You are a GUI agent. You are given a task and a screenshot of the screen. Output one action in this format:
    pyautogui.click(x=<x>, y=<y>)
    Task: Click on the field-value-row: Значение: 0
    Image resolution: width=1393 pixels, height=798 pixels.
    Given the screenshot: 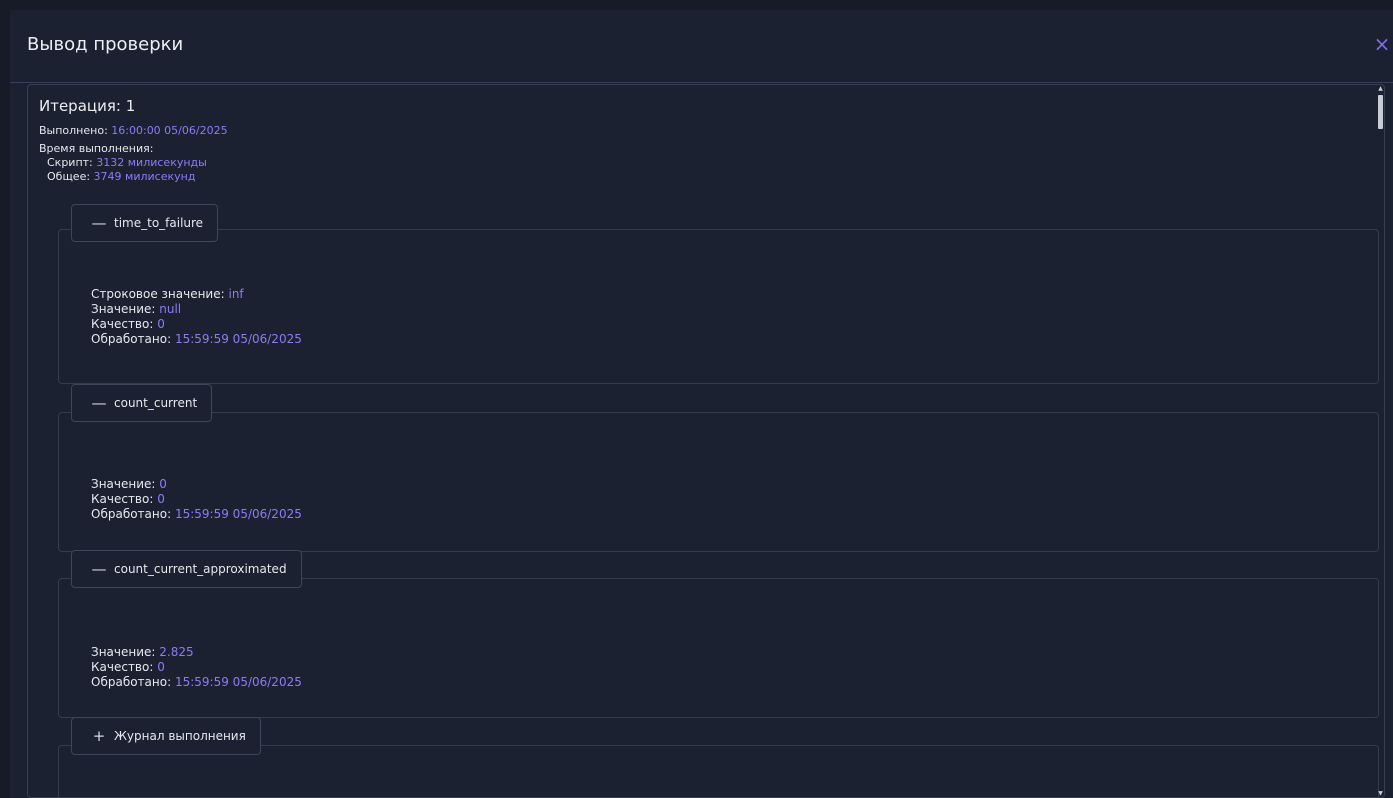 What is the action you would take?
    pyautogui.click(x=129, y=484)
    